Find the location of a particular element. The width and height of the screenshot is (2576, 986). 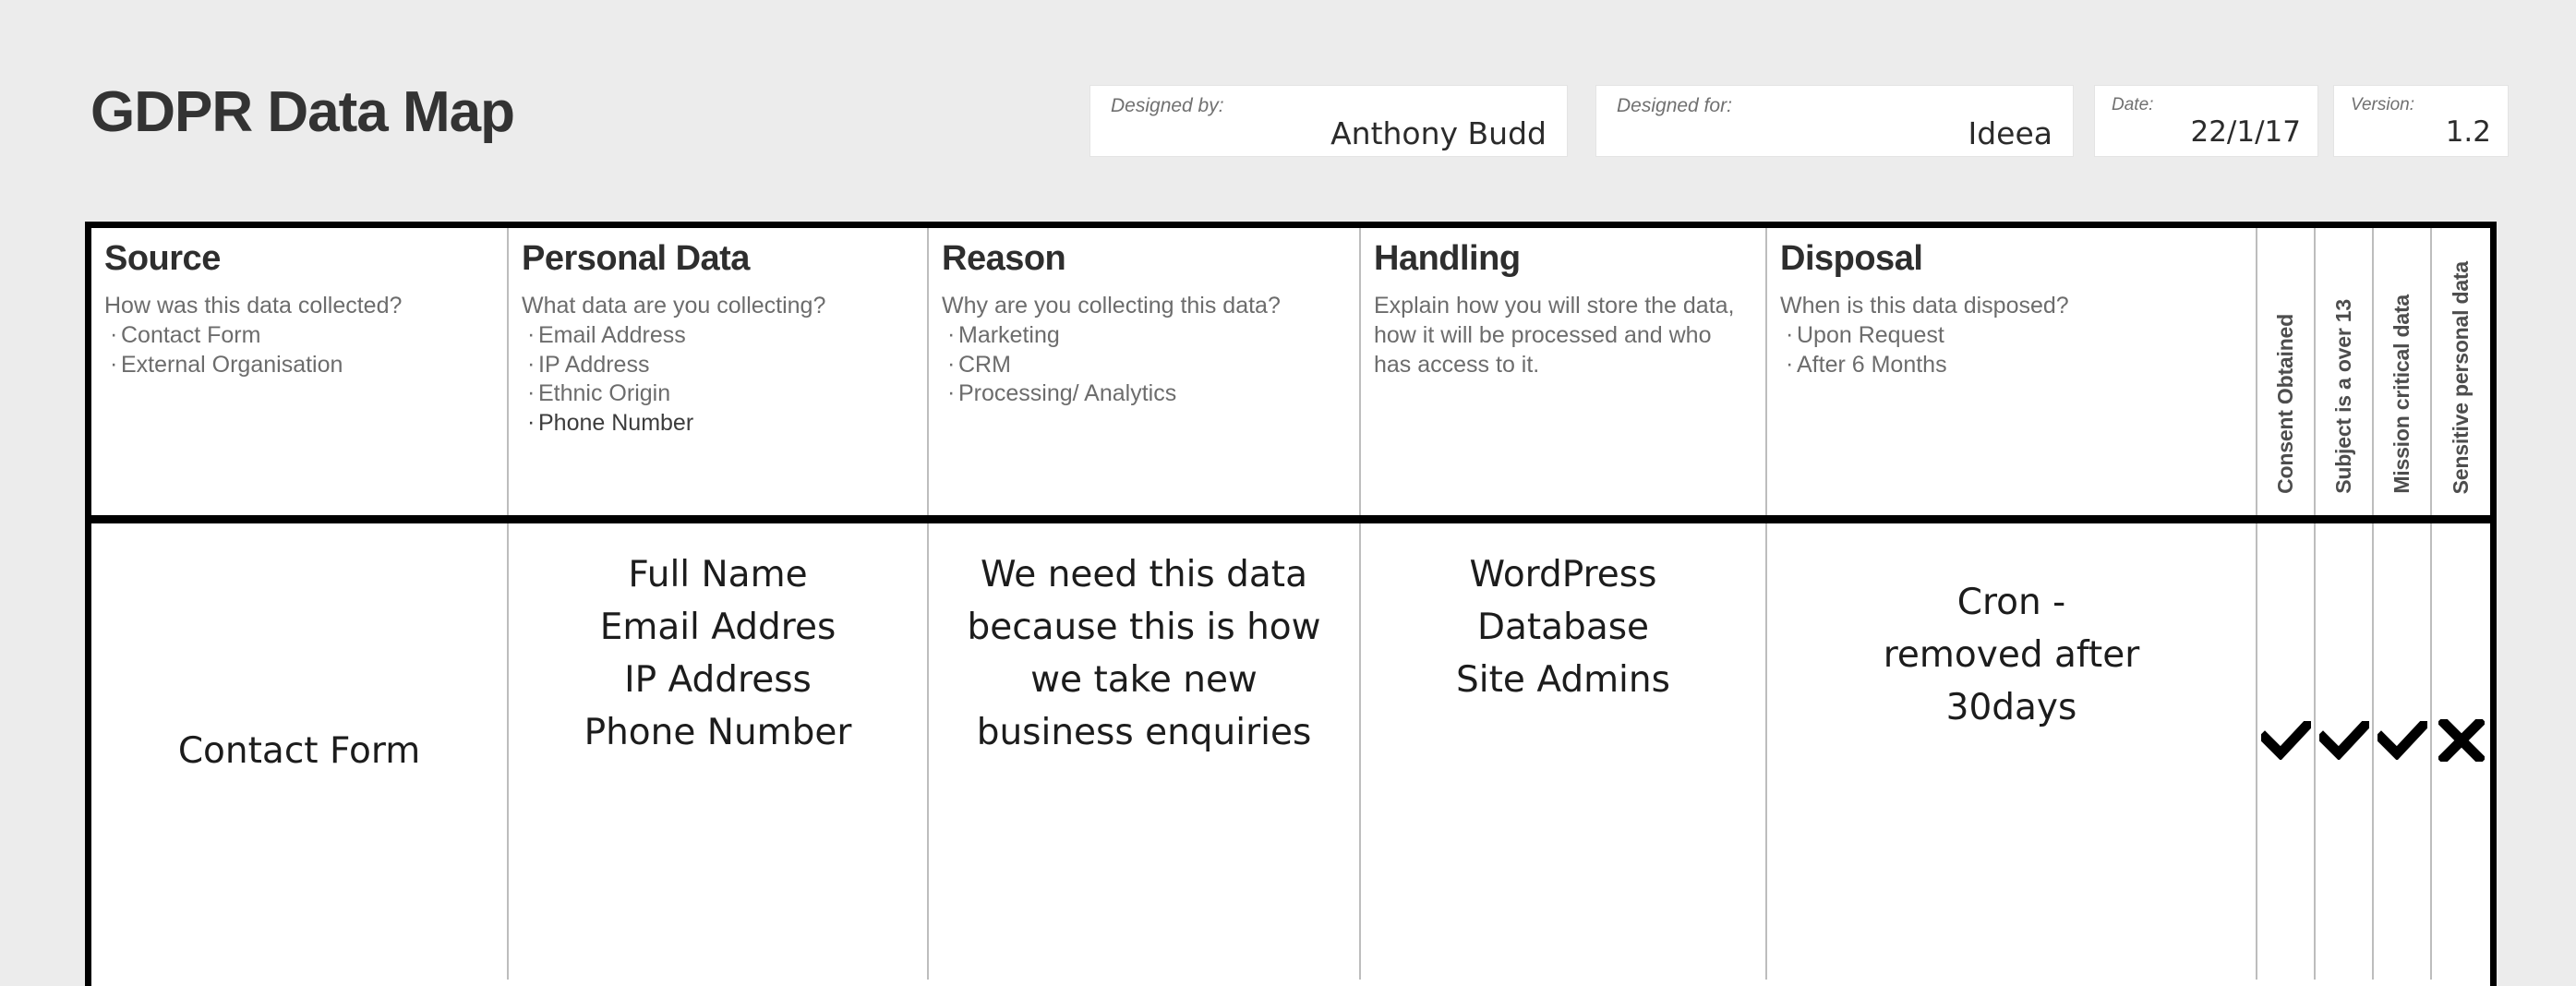

page-title: GDPR Data Map is located at coordinates (302, 112).